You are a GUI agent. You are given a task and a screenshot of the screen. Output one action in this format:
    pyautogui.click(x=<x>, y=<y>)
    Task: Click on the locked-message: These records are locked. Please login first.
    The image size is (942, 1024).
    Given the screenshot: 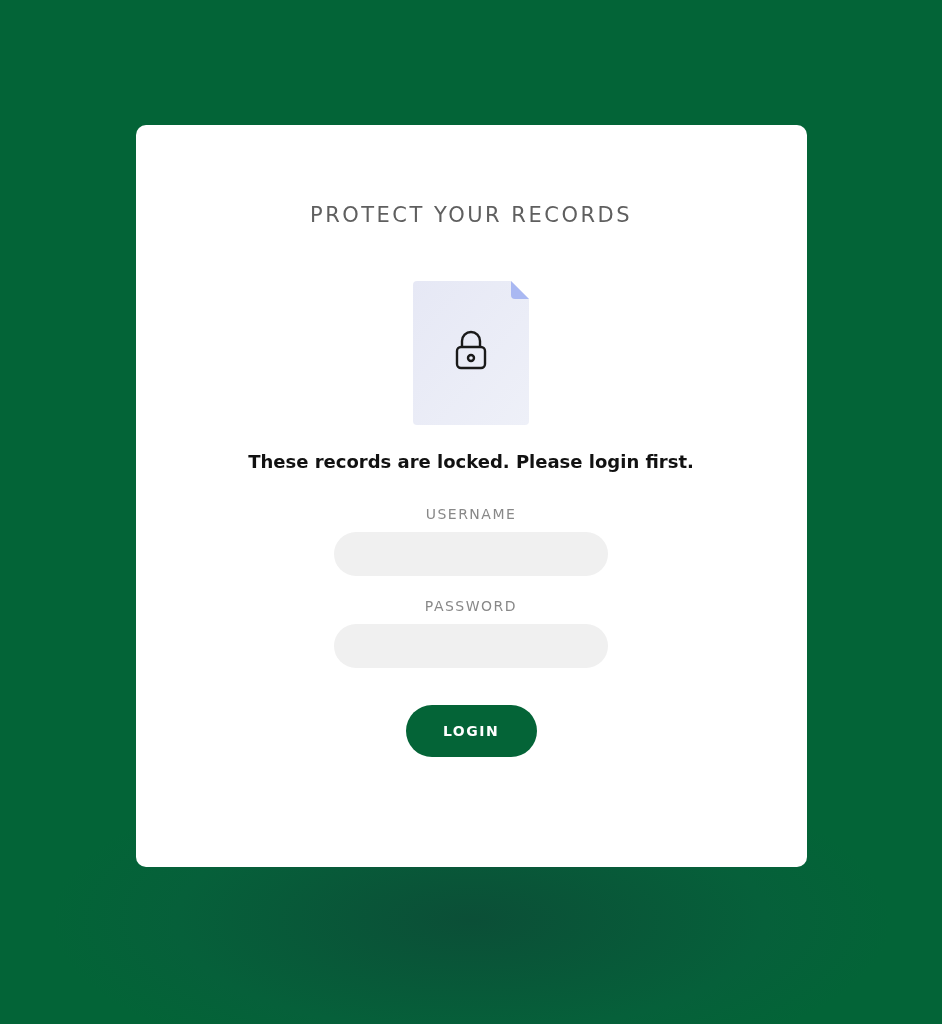 What is the action you would take?
    pyautogui.click(x=471, y=461)
    